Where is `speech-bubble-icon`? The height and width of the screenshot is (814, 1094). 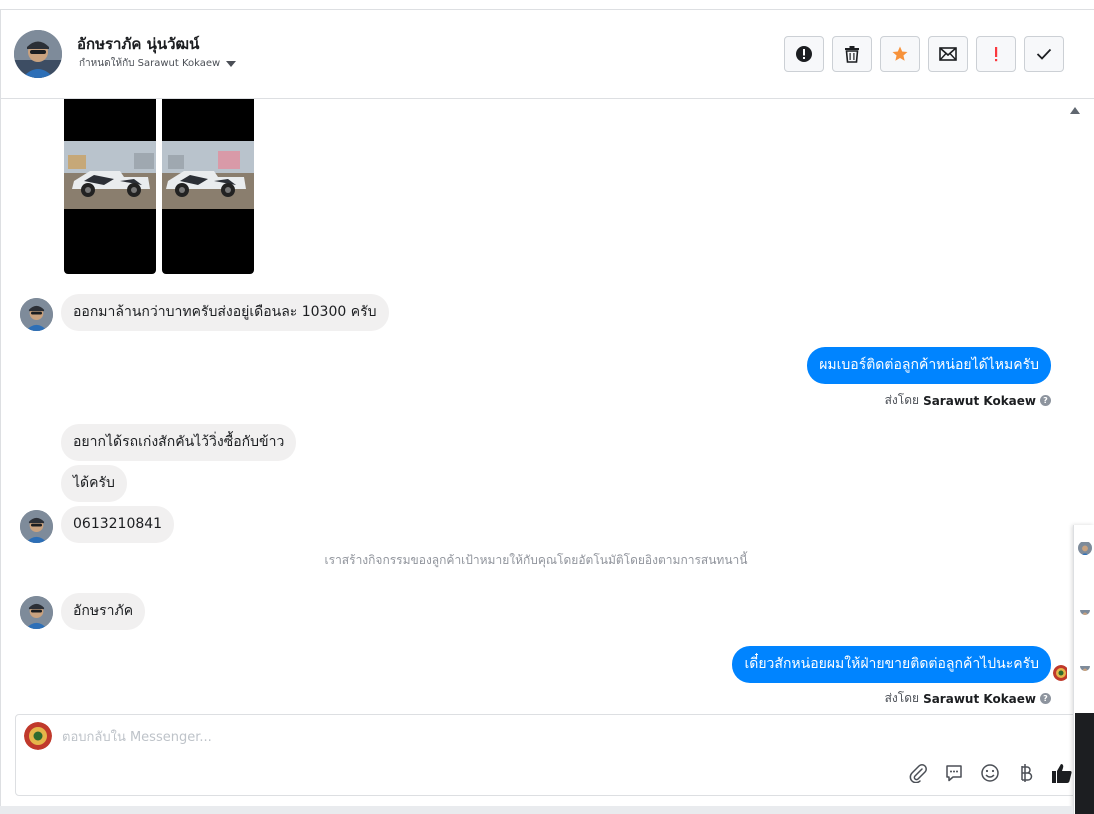 speech-bubble-icon is located at coordinates (954, 773).